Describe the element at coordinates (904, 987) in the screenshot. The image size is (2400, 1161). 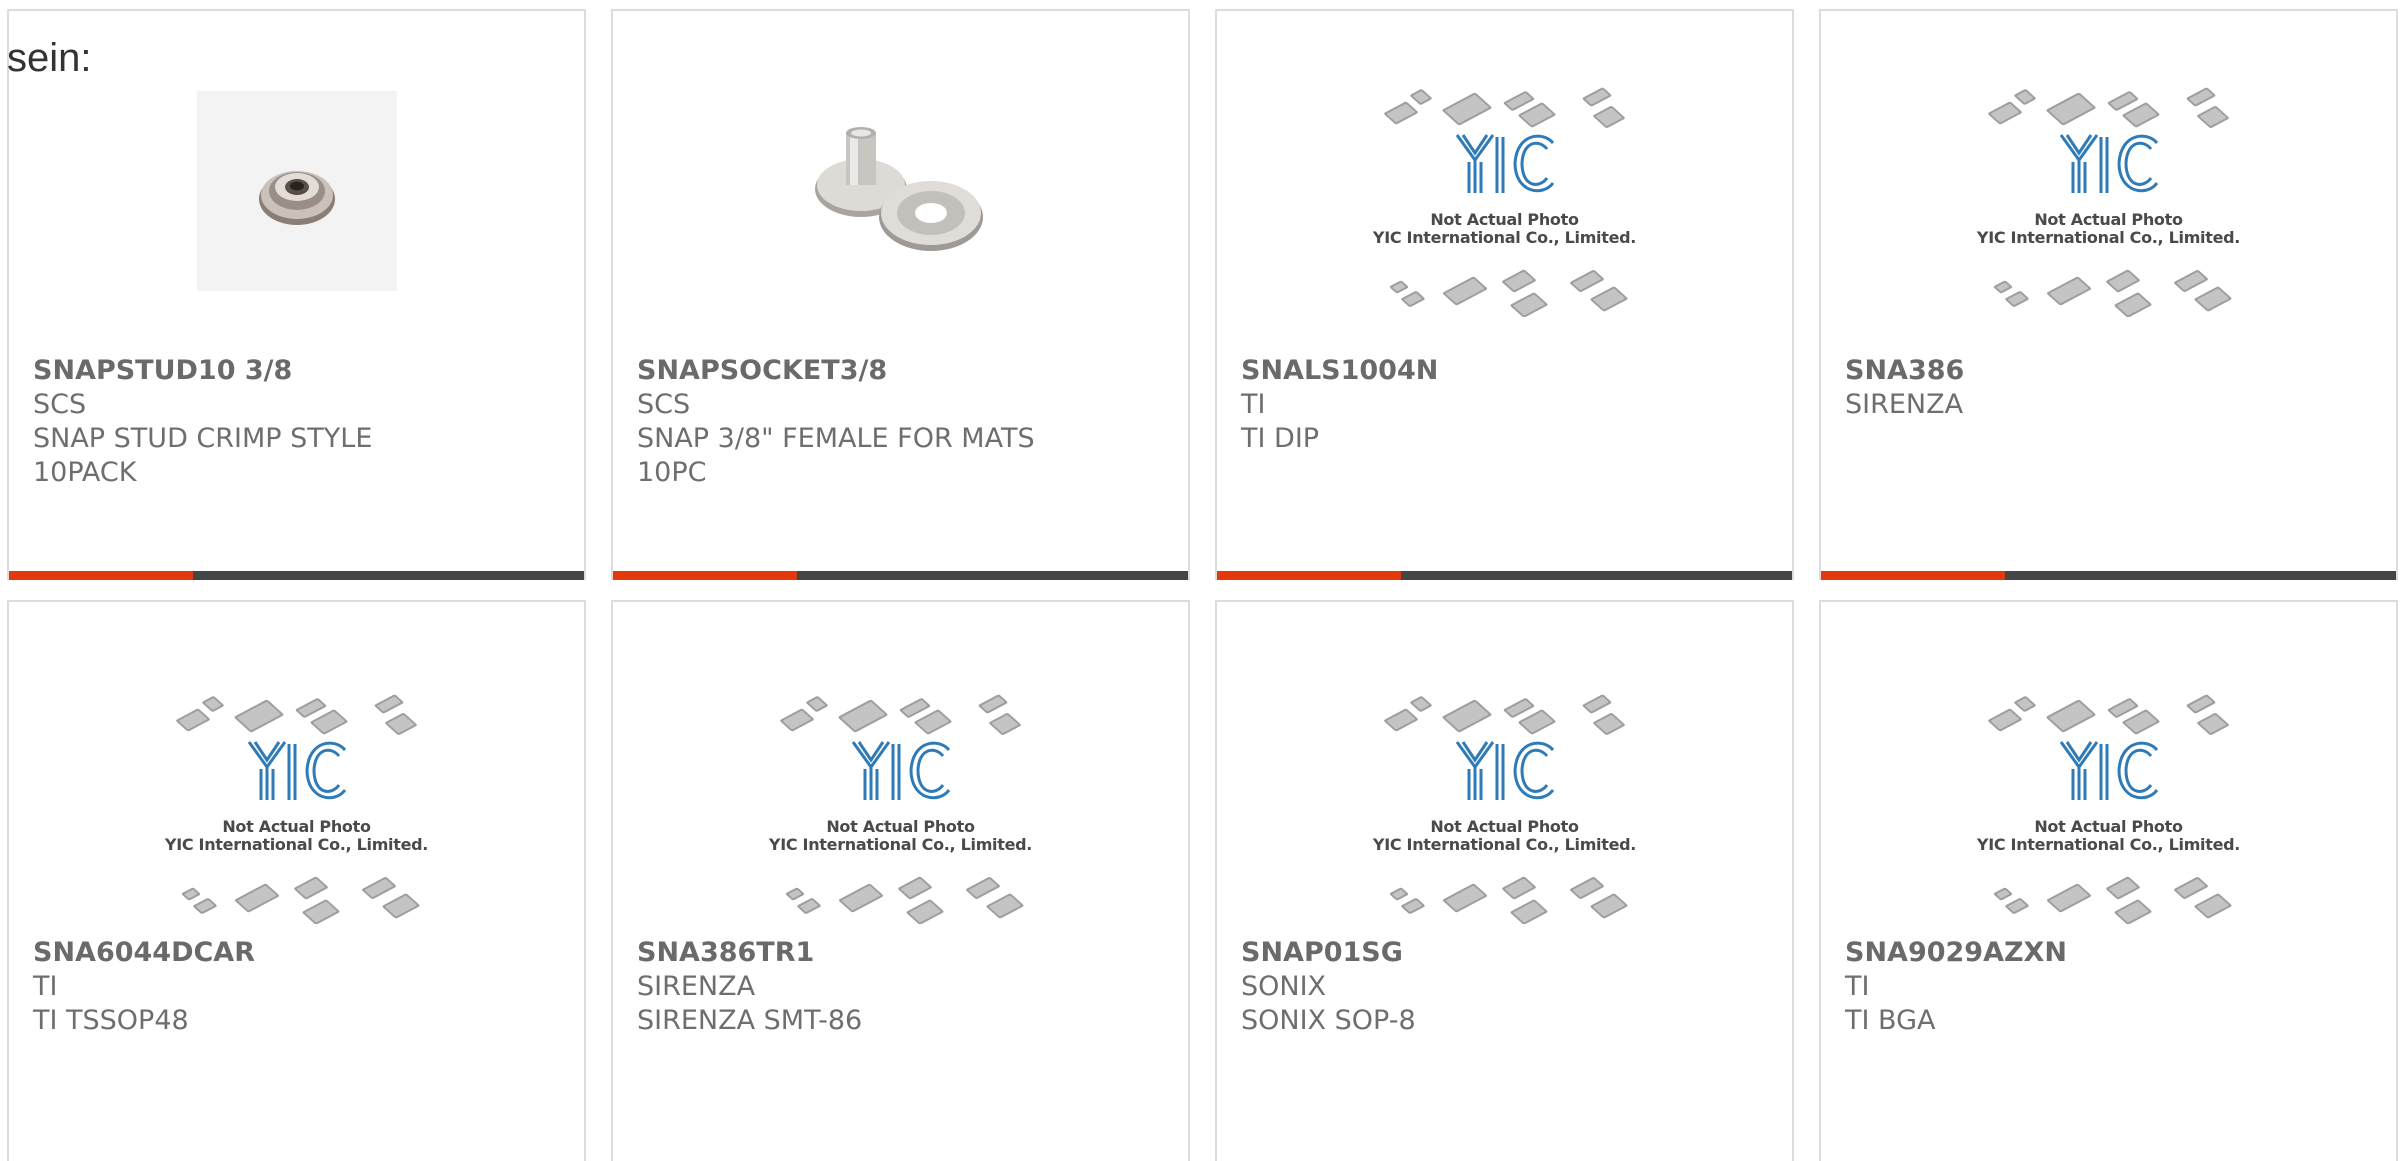
I see `product-info: SNA386TR1 SIRENZA SIRENZA SMT-86` at that location.